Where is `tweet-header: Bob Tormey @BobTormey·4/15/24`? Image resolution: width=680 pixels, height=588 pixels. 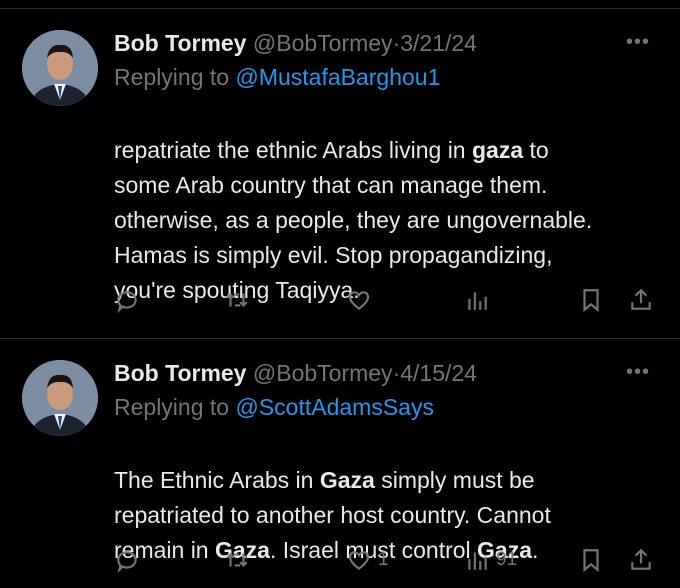
tweet-header: Bob Tormey @BobTormey·4/15/24 is located at coordinates (387, 373).